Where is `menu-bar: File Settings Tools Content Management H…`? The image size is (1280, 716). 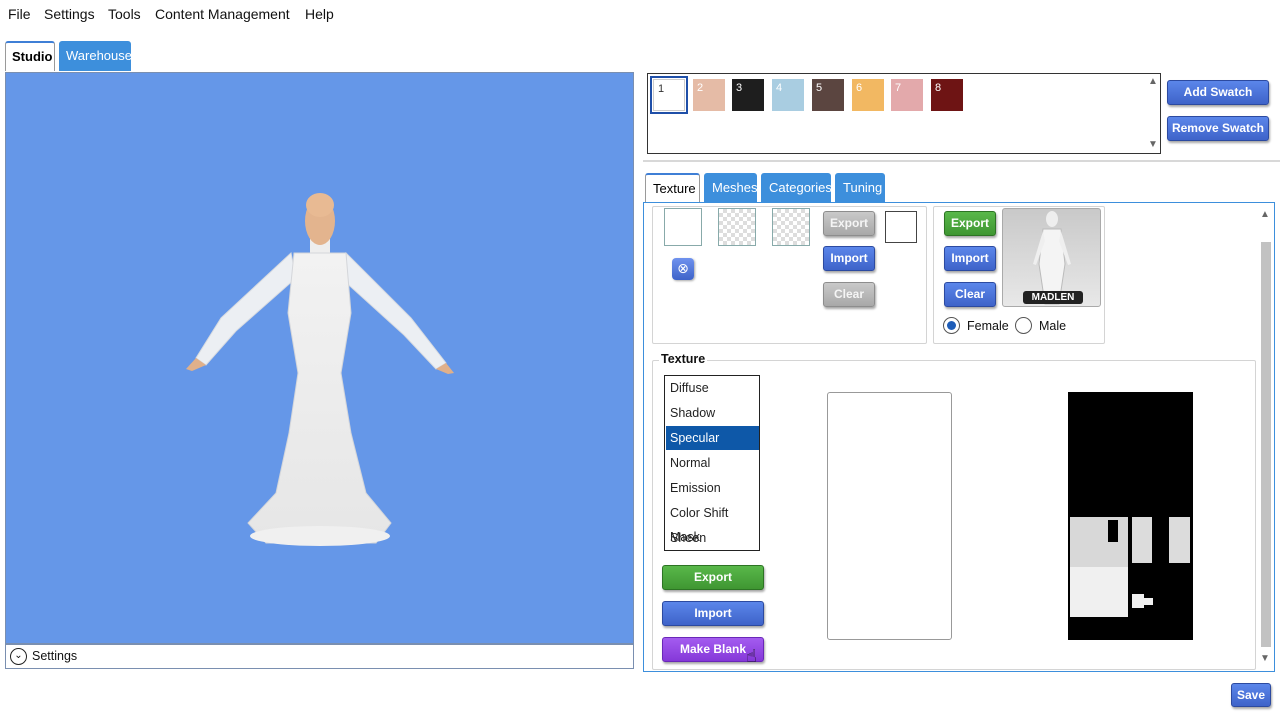 menu-bar: File Settings Tools Content Management H… is located at coordinates (640, 14).